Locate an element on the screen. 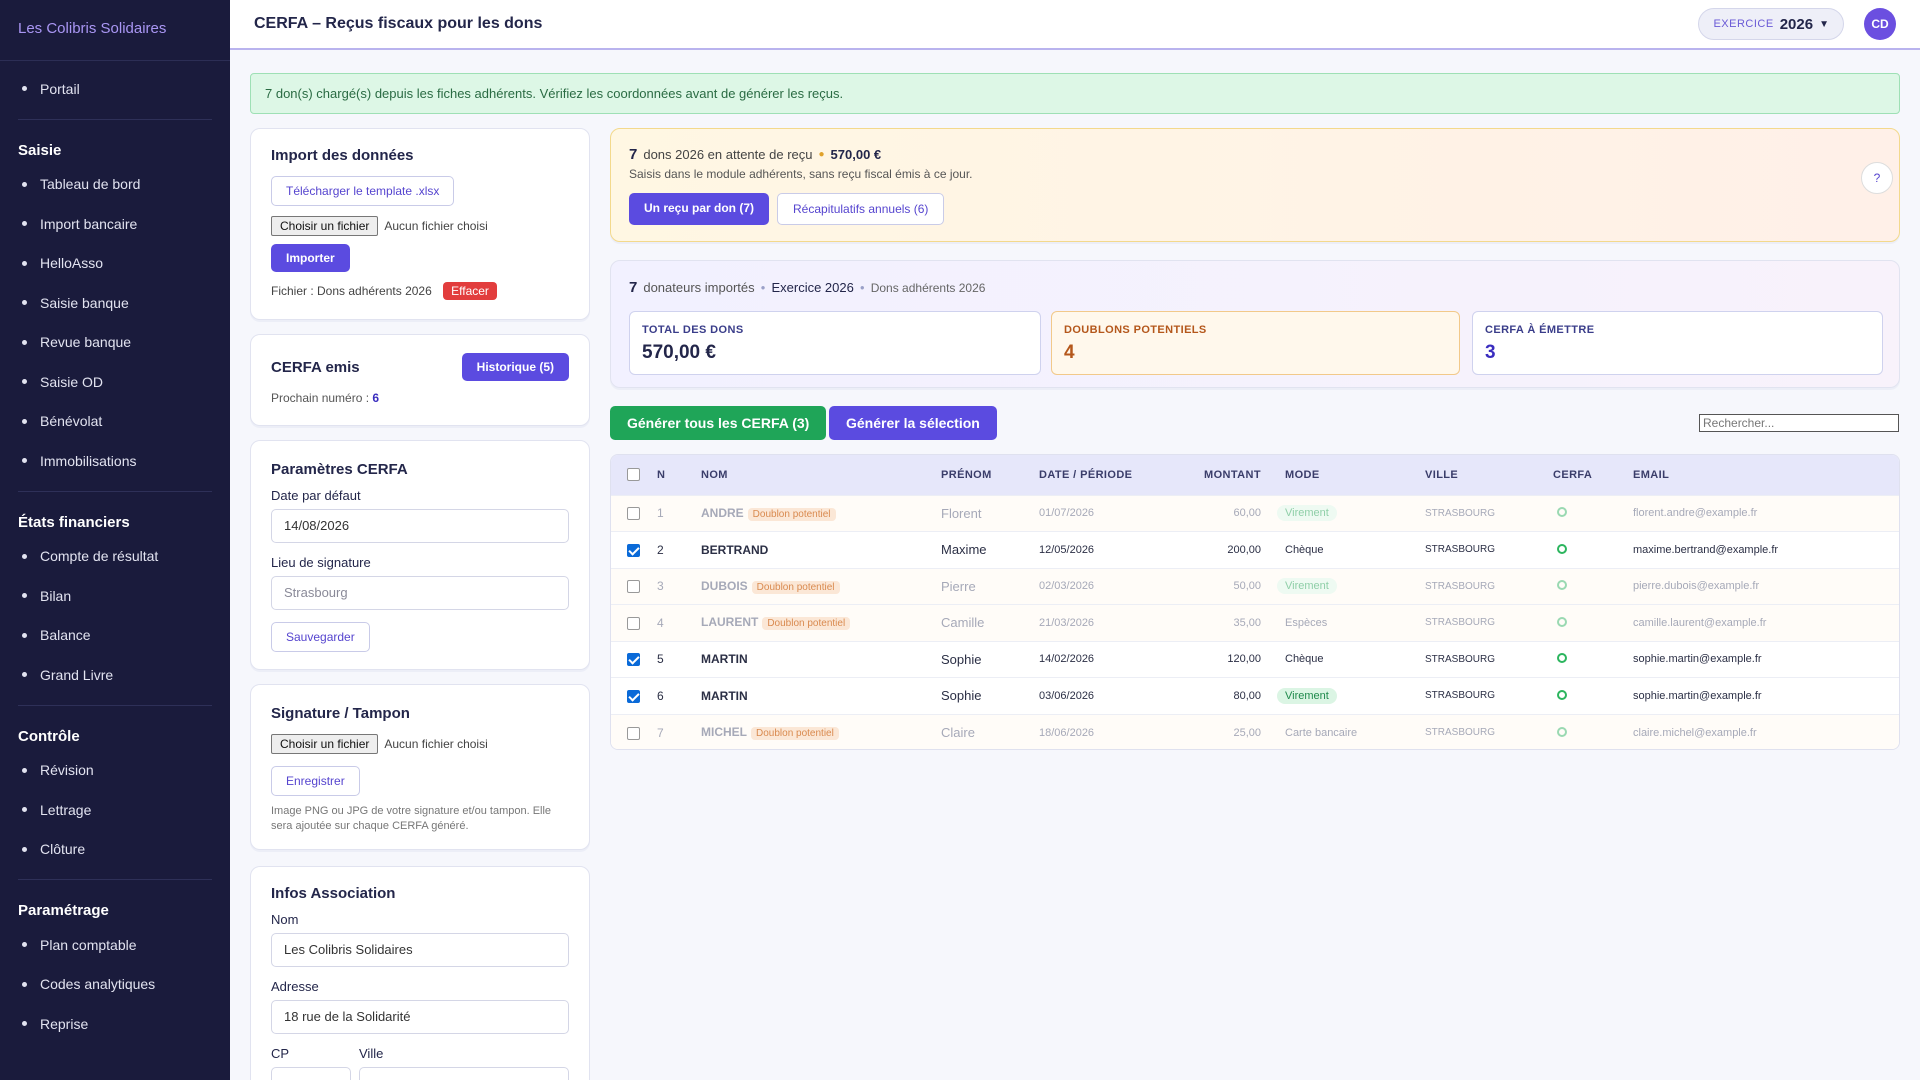  sidebar-item: Grand Livre is located at coordinates (115, 675).